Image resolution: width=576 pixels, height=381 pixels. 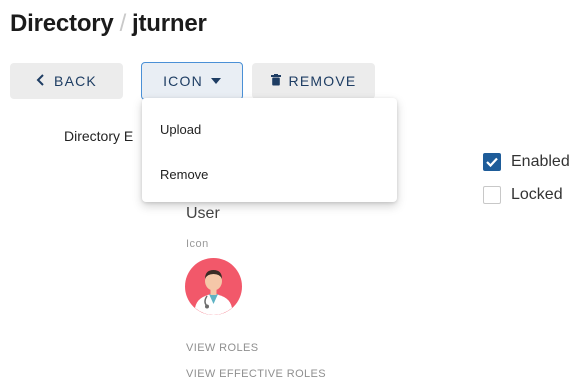 I want to click on back-button-label: BACK, so click(x=75, y=81).